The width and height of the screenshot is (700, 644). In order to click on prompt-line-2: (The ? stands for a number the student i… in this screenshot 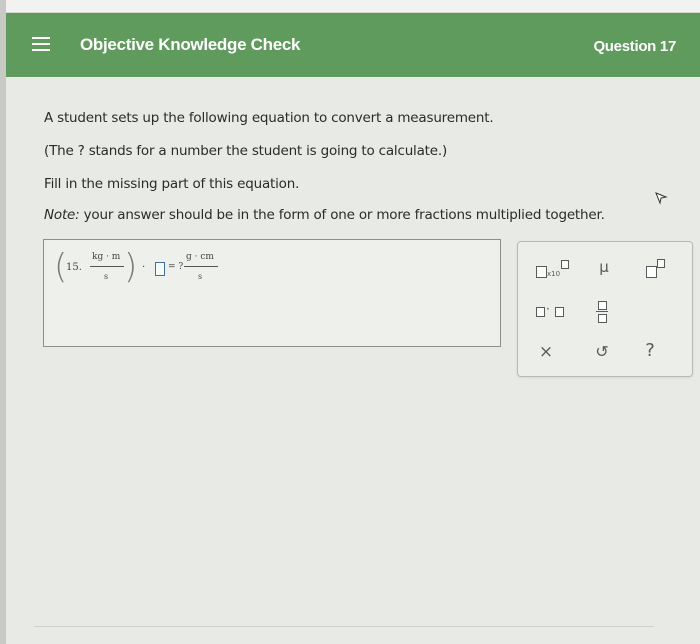, I will do `click(246, 151)`.